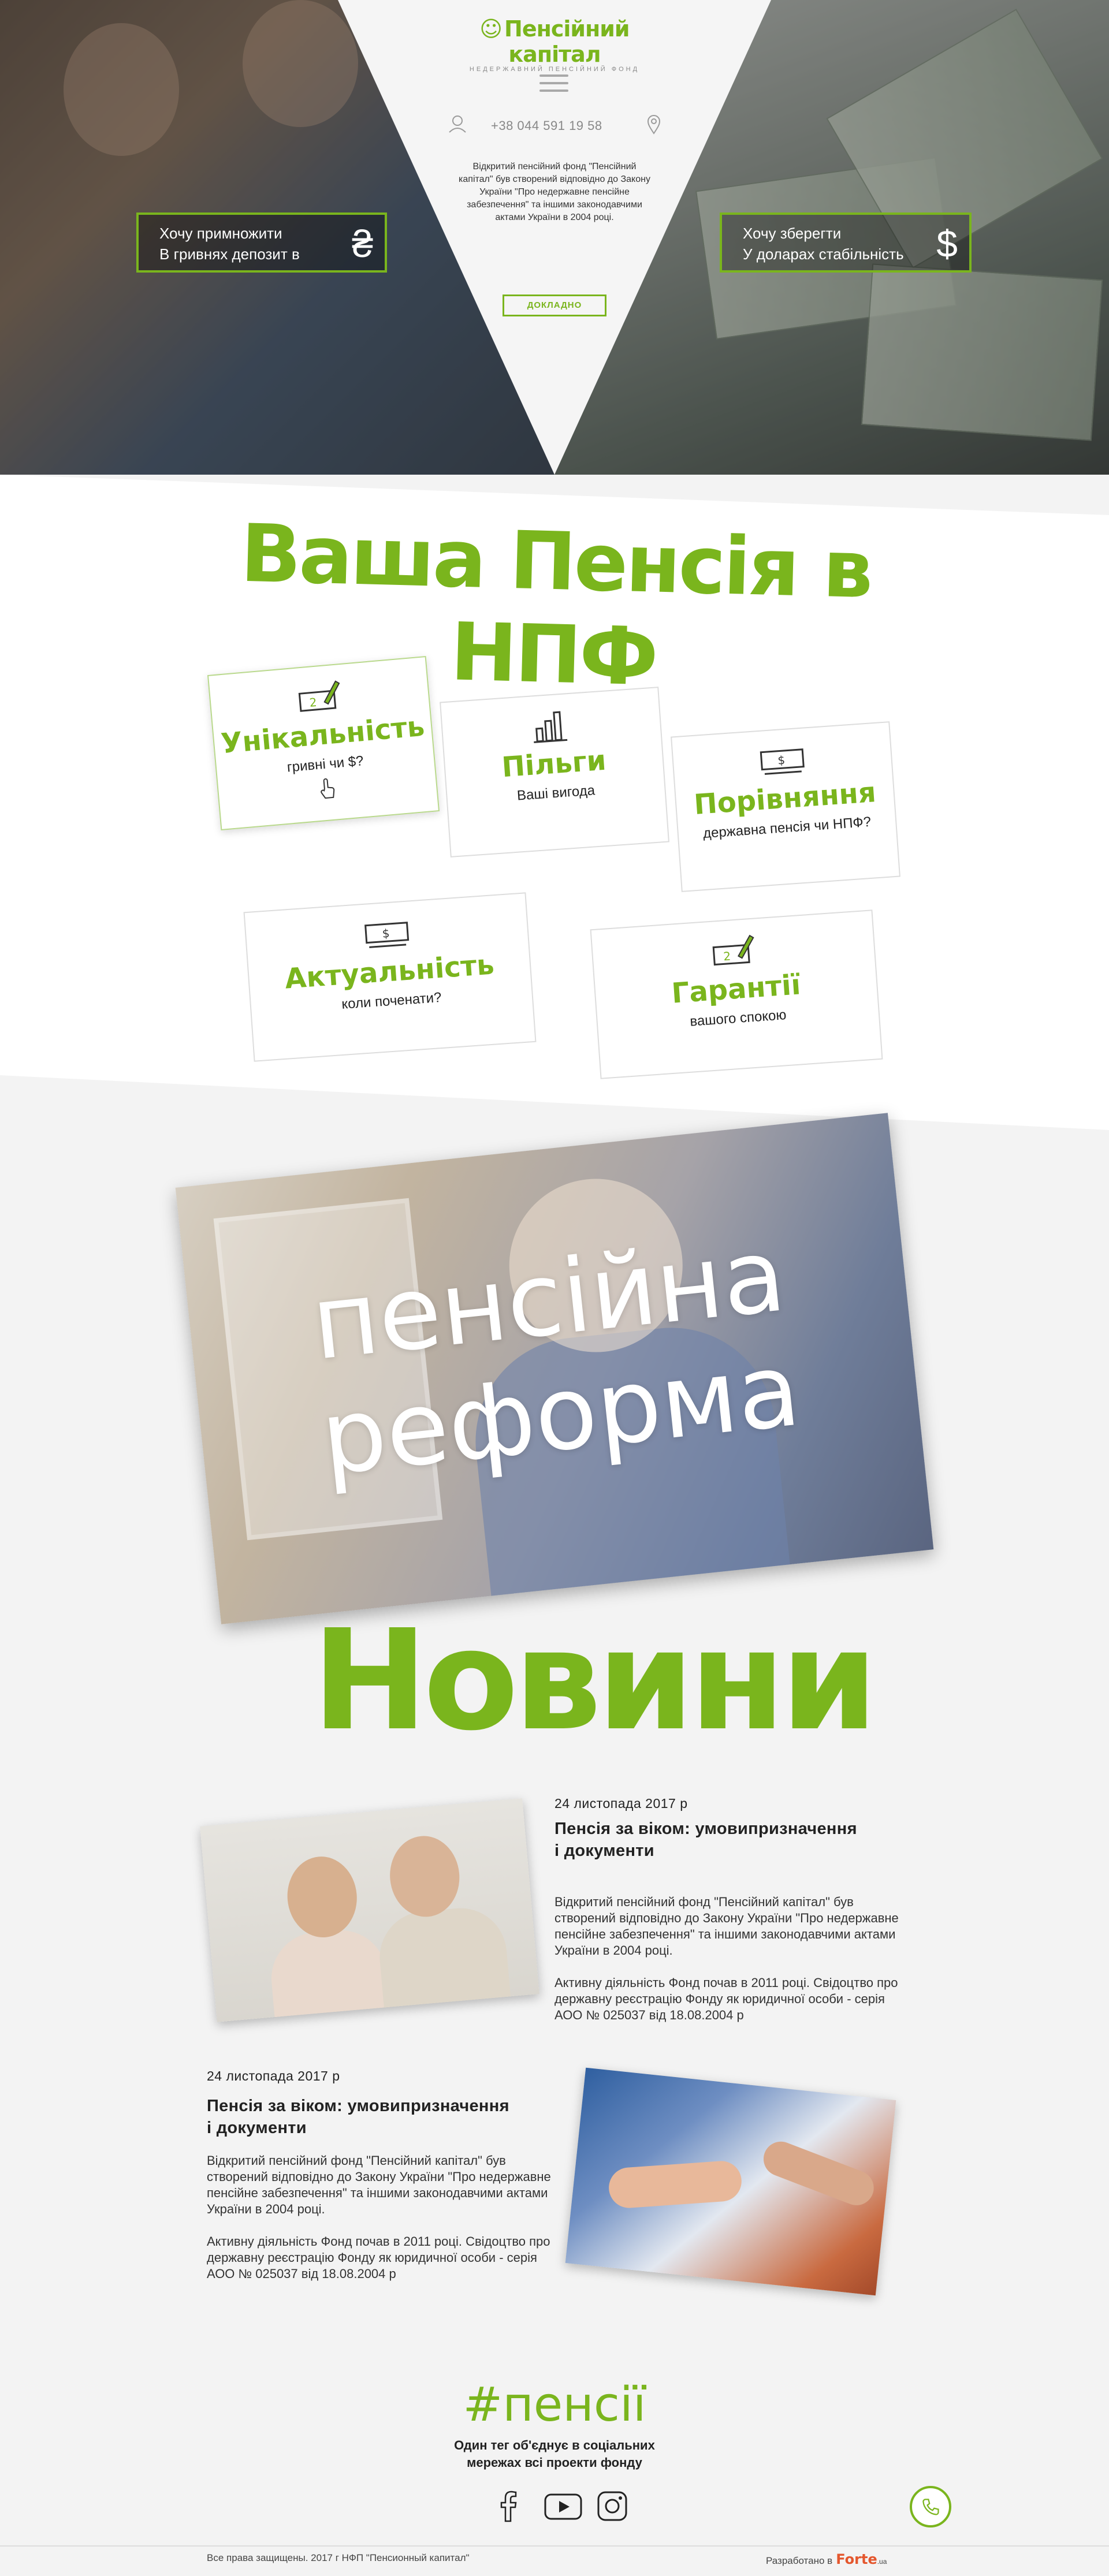  What do you see at coordinates (554, 2546) in the screenshot?
I see `footer-divider` at bounding box center [554, 2546].